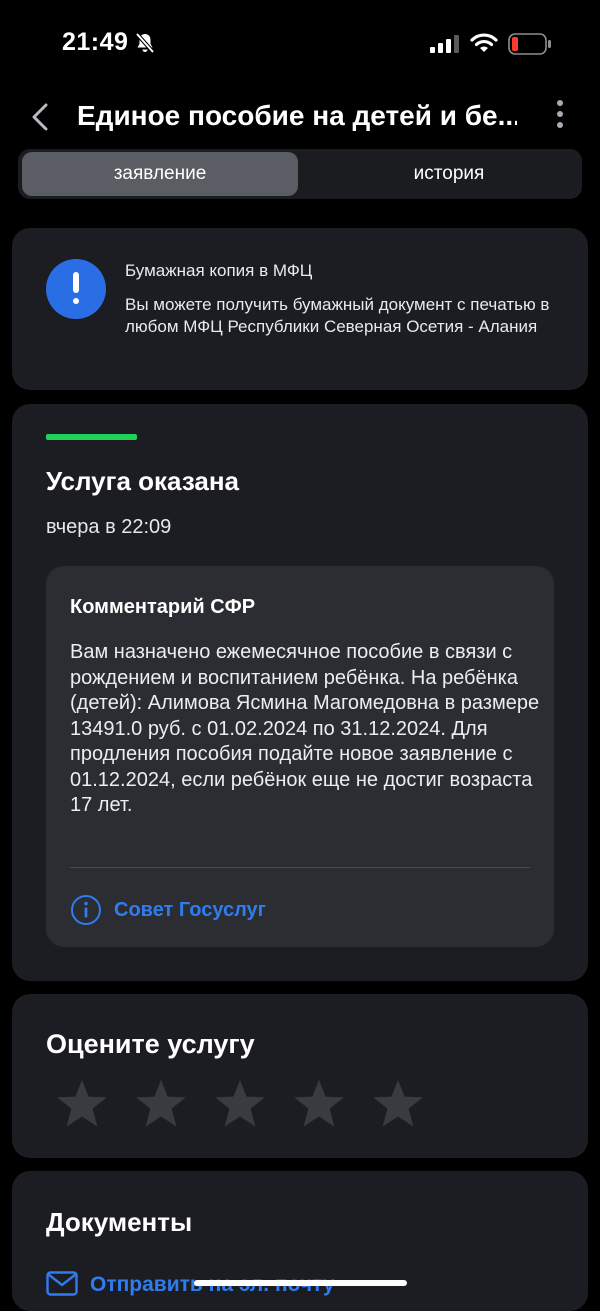 This screenshot has width=600, height=1311. What do you see at coordinates (190, 910) in the screenshot?
I see `gosuslugi-tip-link: Совет Госуслуг` at bounding box center [190, 910].